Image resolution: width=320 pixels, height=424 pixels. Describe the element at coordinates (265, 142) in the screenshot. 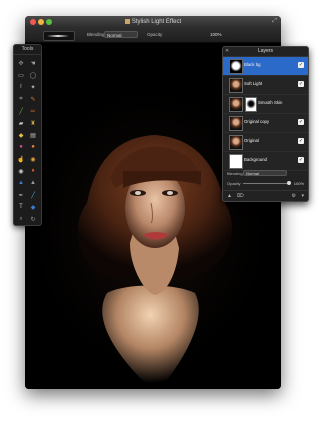

I see `layer-row: Original ✓` at that location.